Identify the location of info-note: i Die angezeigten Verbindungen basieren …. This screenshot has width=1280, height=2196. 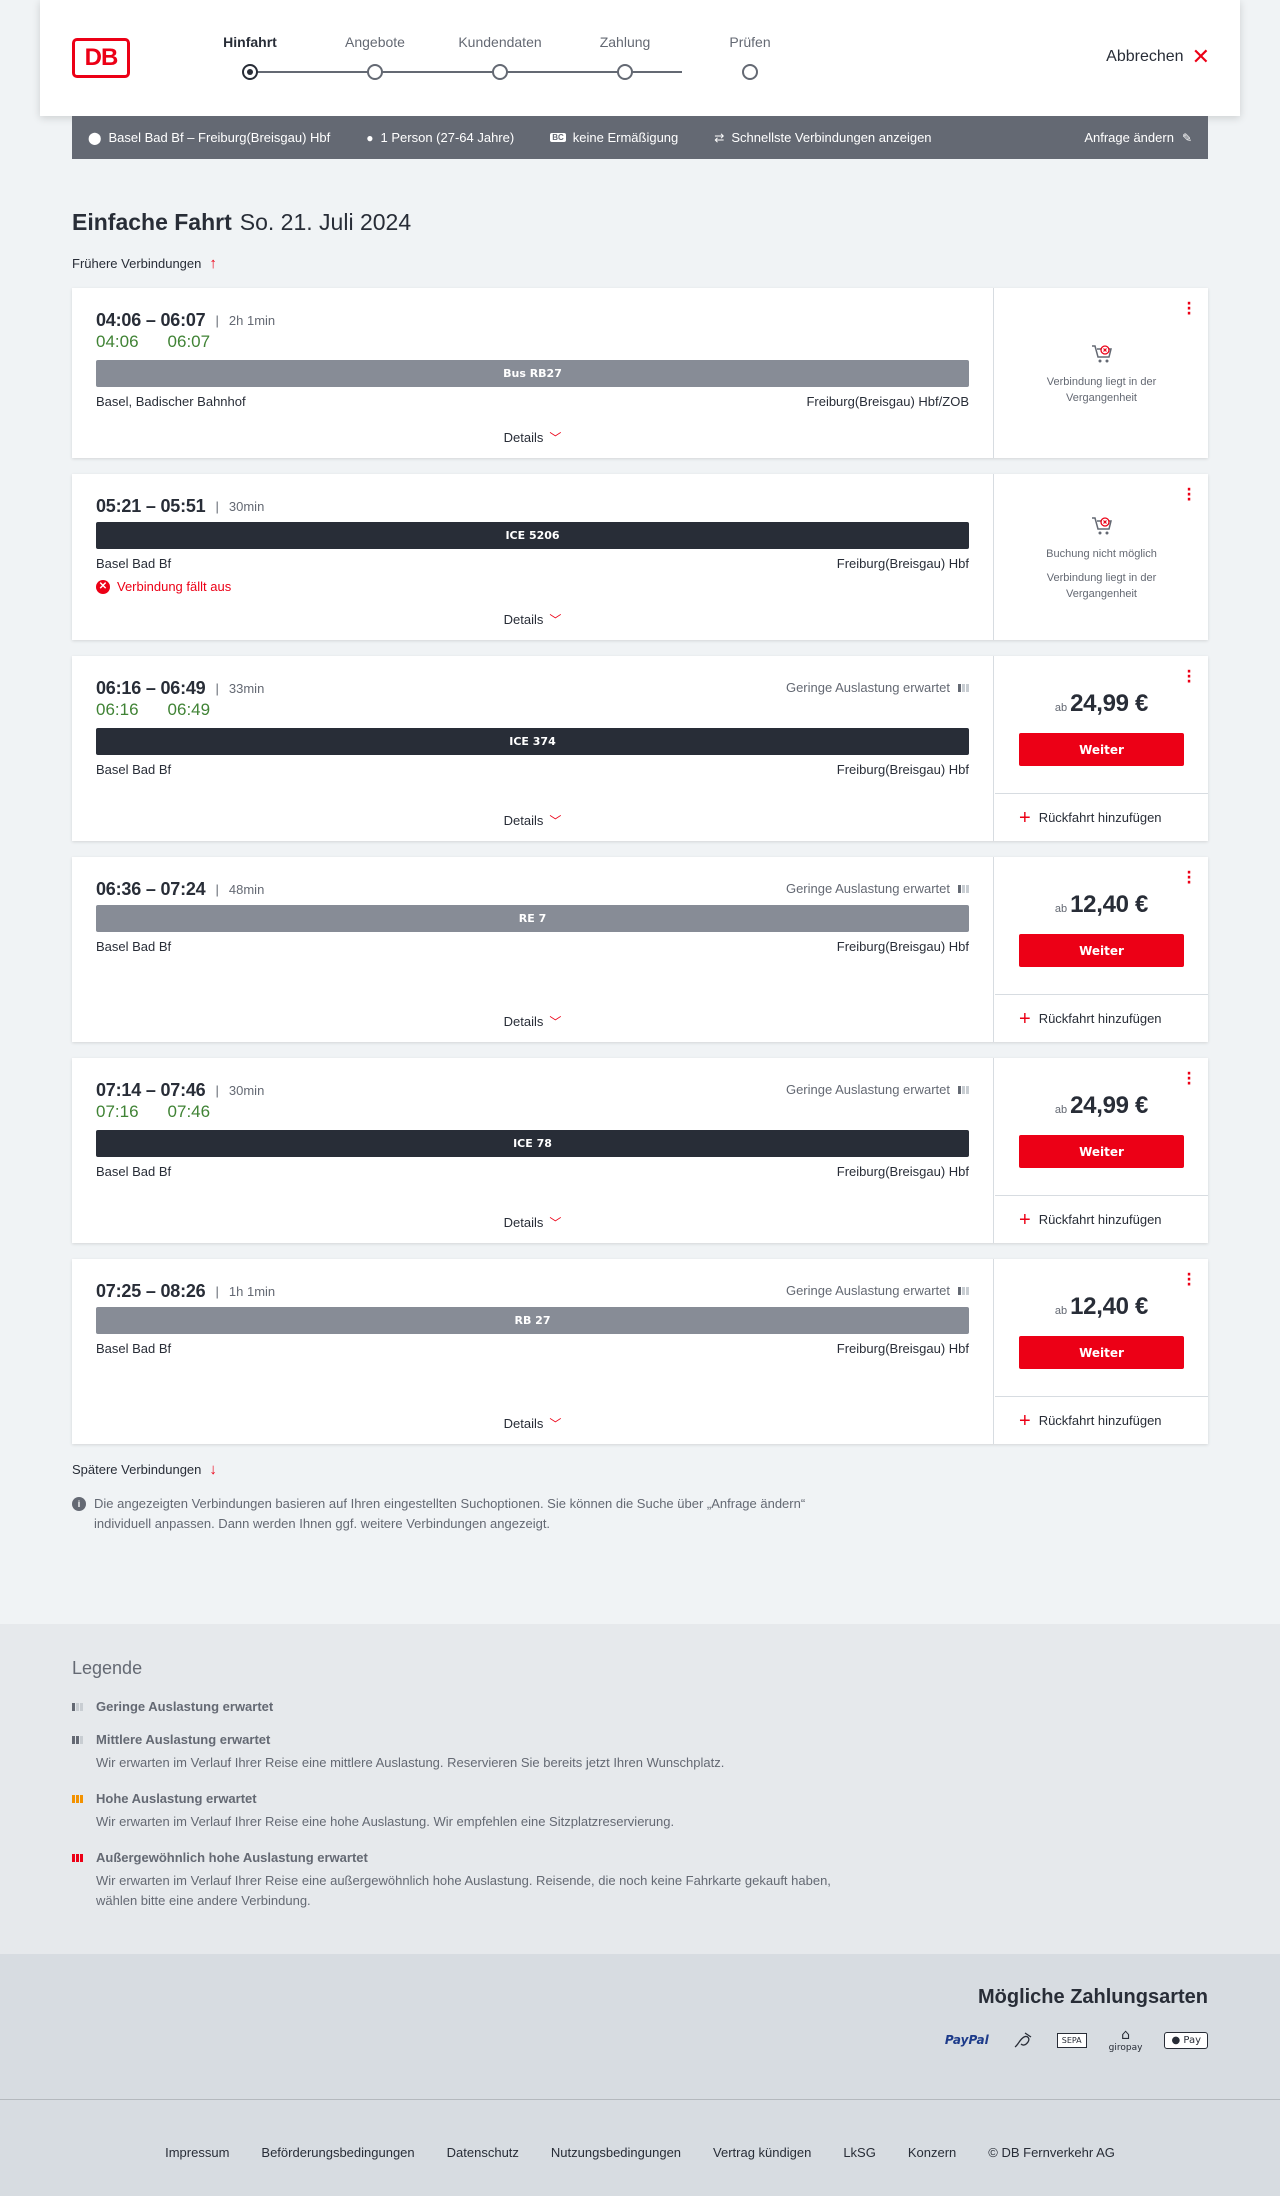
(462, 1514).